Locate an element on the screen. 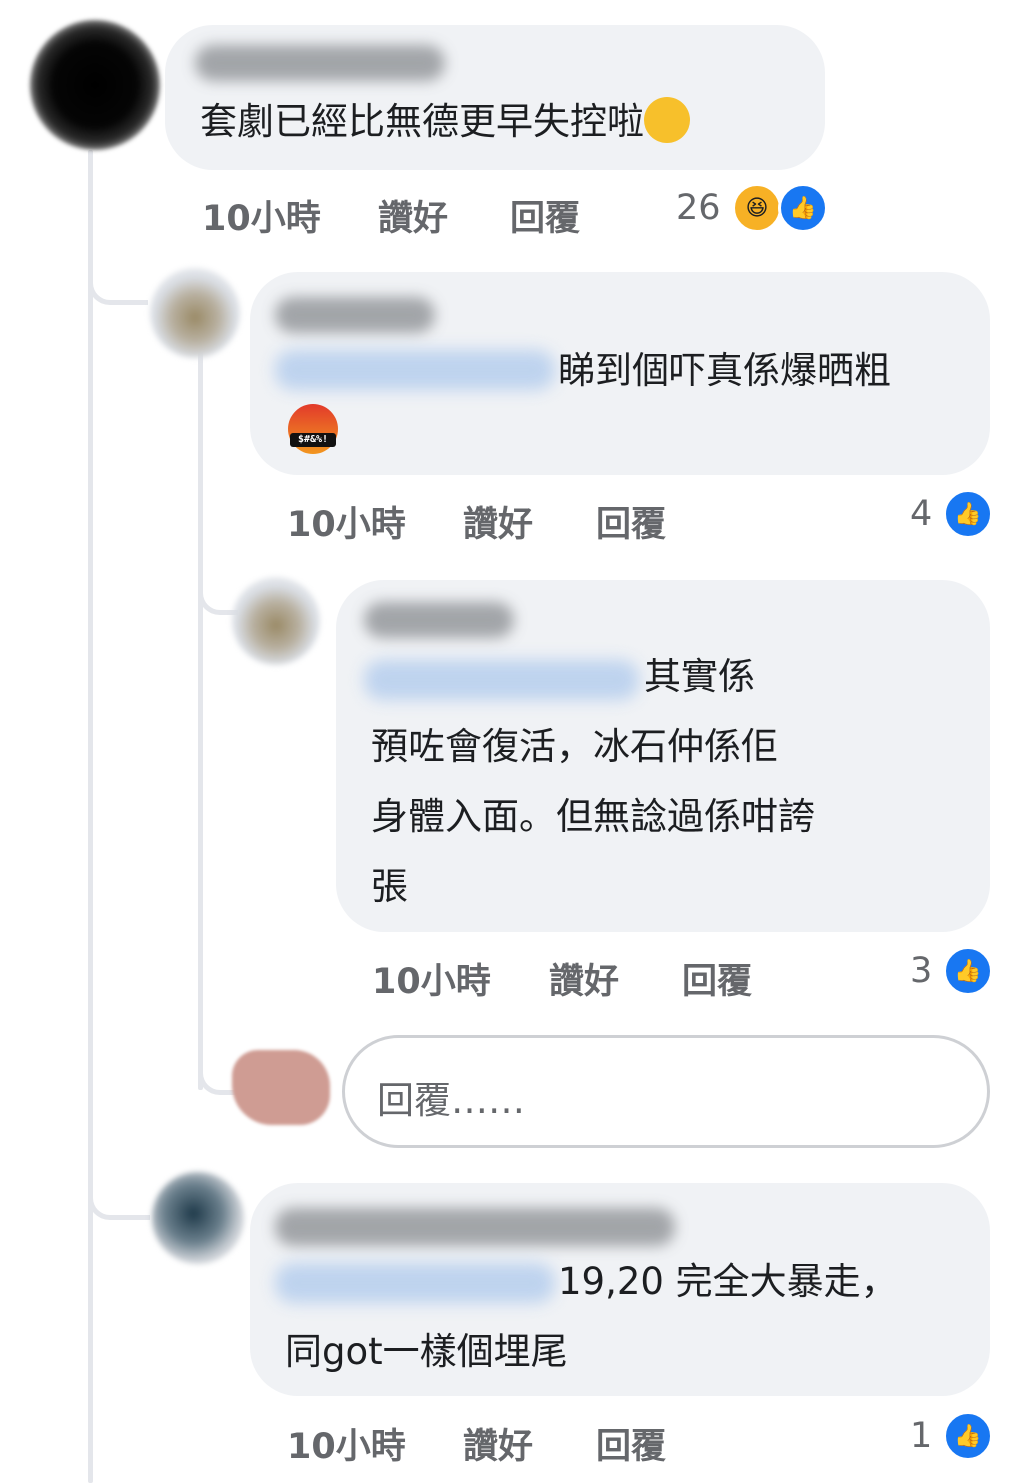  reaction-count: 26 is located at coordinates (698, 208).